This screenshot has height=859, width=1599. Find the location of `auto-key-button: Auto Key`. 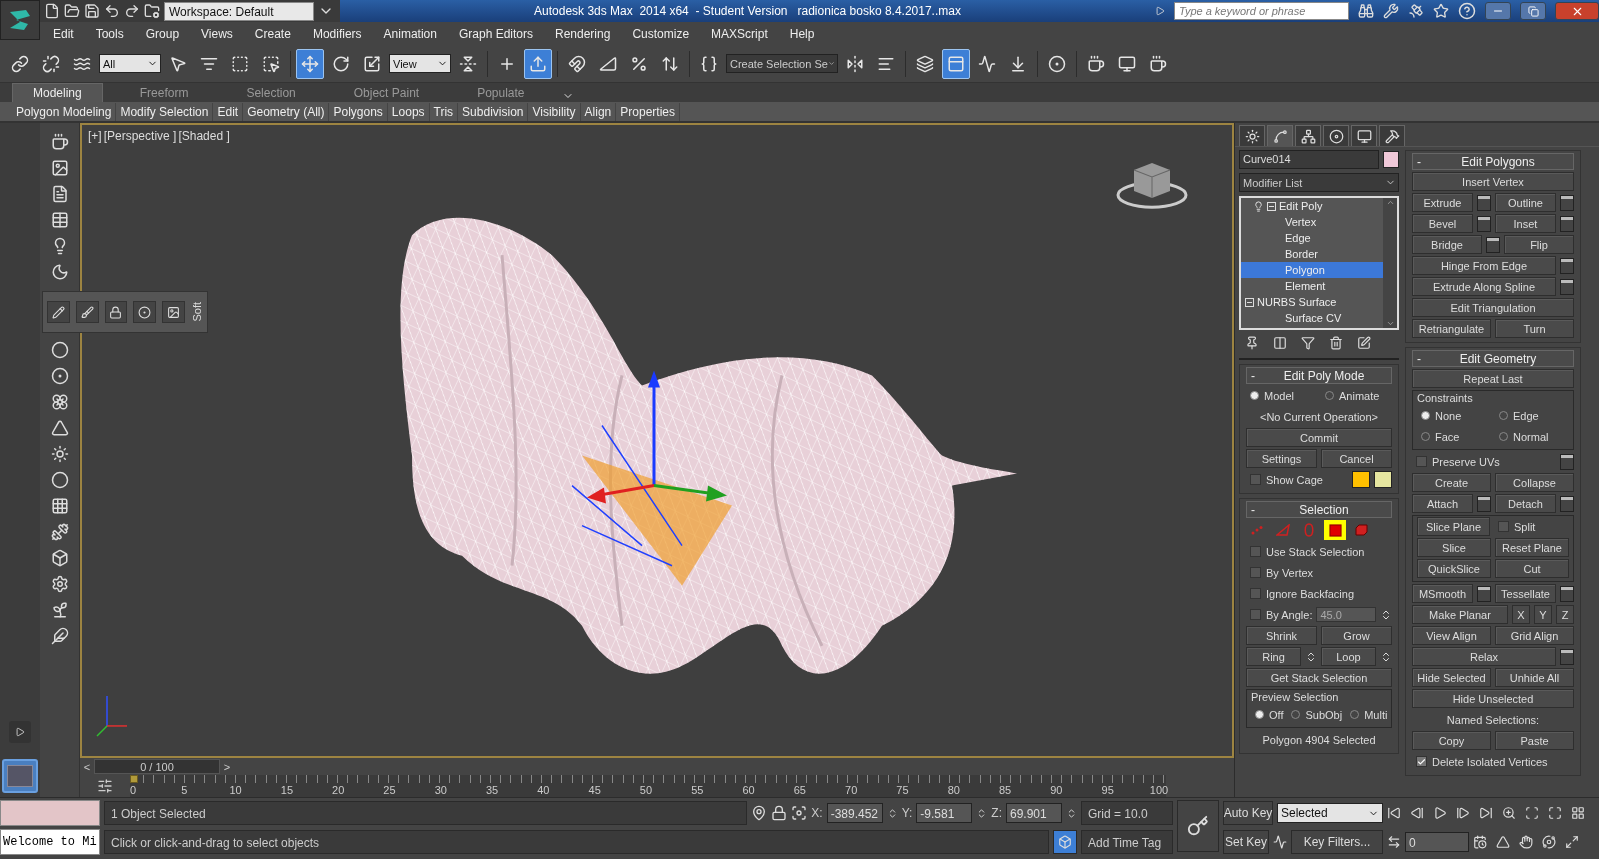

auto-key-button: Auto Key is located at coordinates (1248, 813).